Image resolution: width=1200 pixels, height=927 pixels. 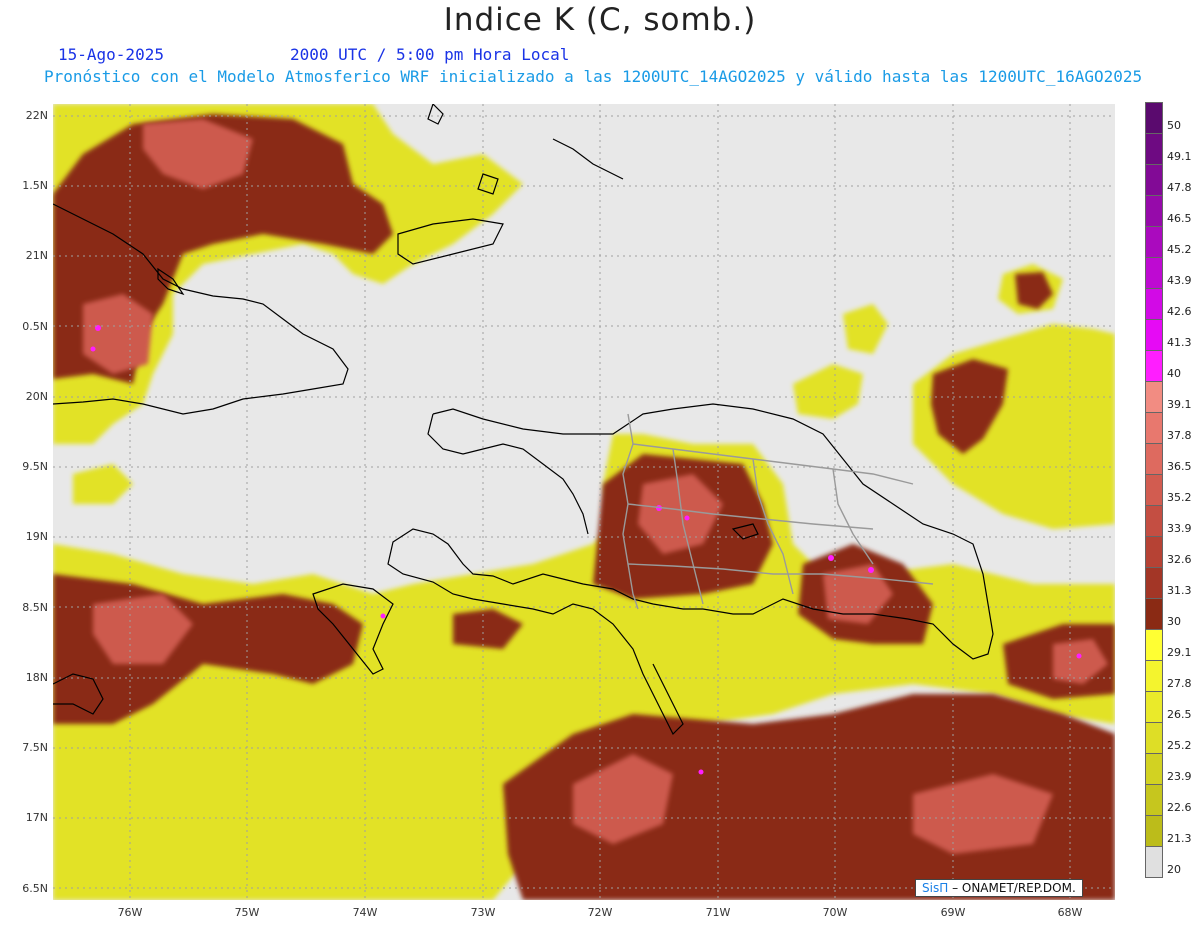 What do you see at coordinates (1179, 497) in the screenshot?
I see `colorbar-label: 35.2` at bounding box center [1179, 497].